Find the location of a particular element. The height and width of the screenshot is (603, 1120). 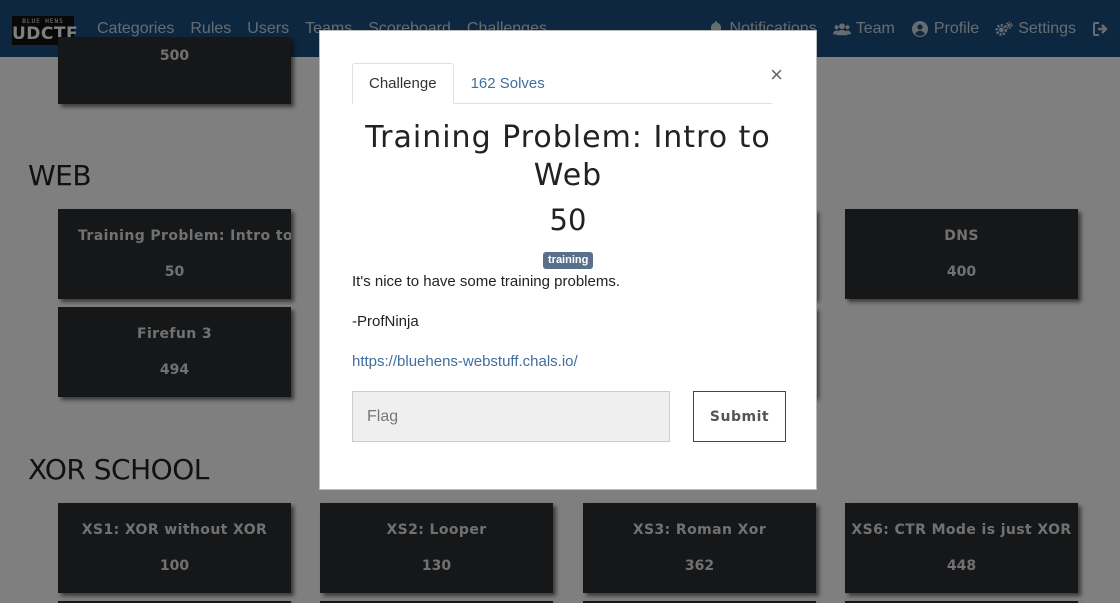

challenge-author: -ProfNinja is located at coordinates (385, 321).